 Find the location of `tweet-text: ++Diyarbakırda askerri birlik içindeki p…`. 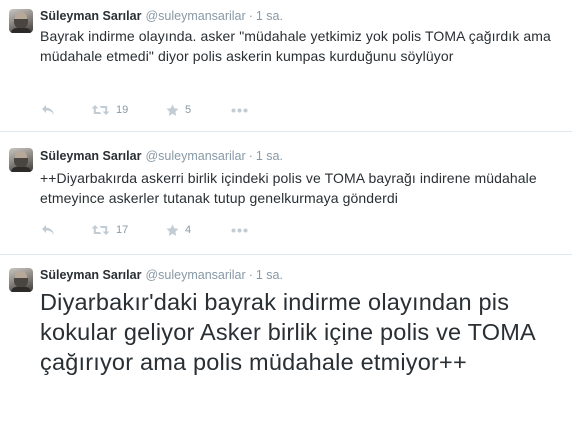

tweet-text: ++Diyarbakırda askerri birlik içindeki p… is located at coordinates (288, 188).